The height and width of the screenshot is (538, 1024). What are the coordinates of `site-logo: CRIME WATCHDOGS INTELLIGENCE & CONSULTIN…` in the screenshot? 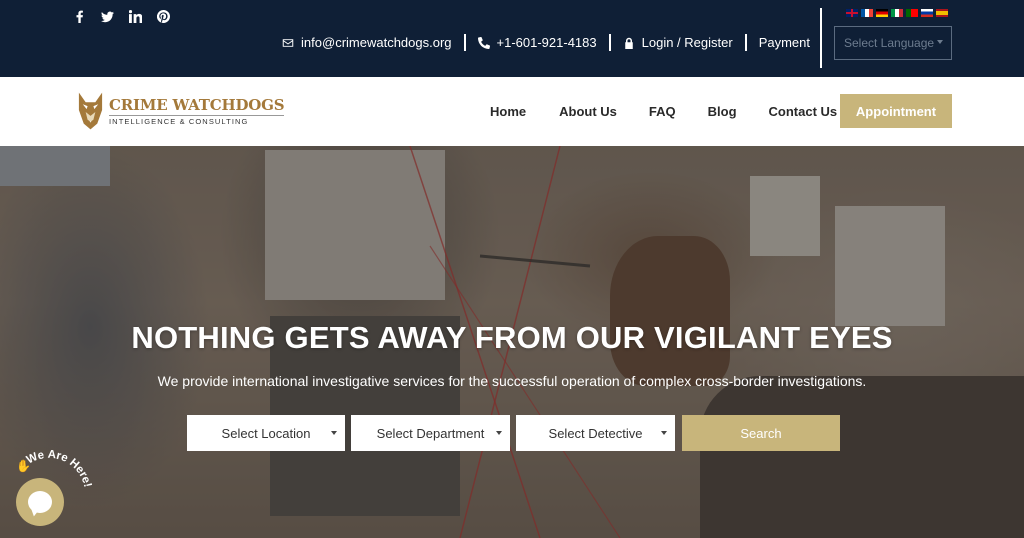 It's located at (180, 111).